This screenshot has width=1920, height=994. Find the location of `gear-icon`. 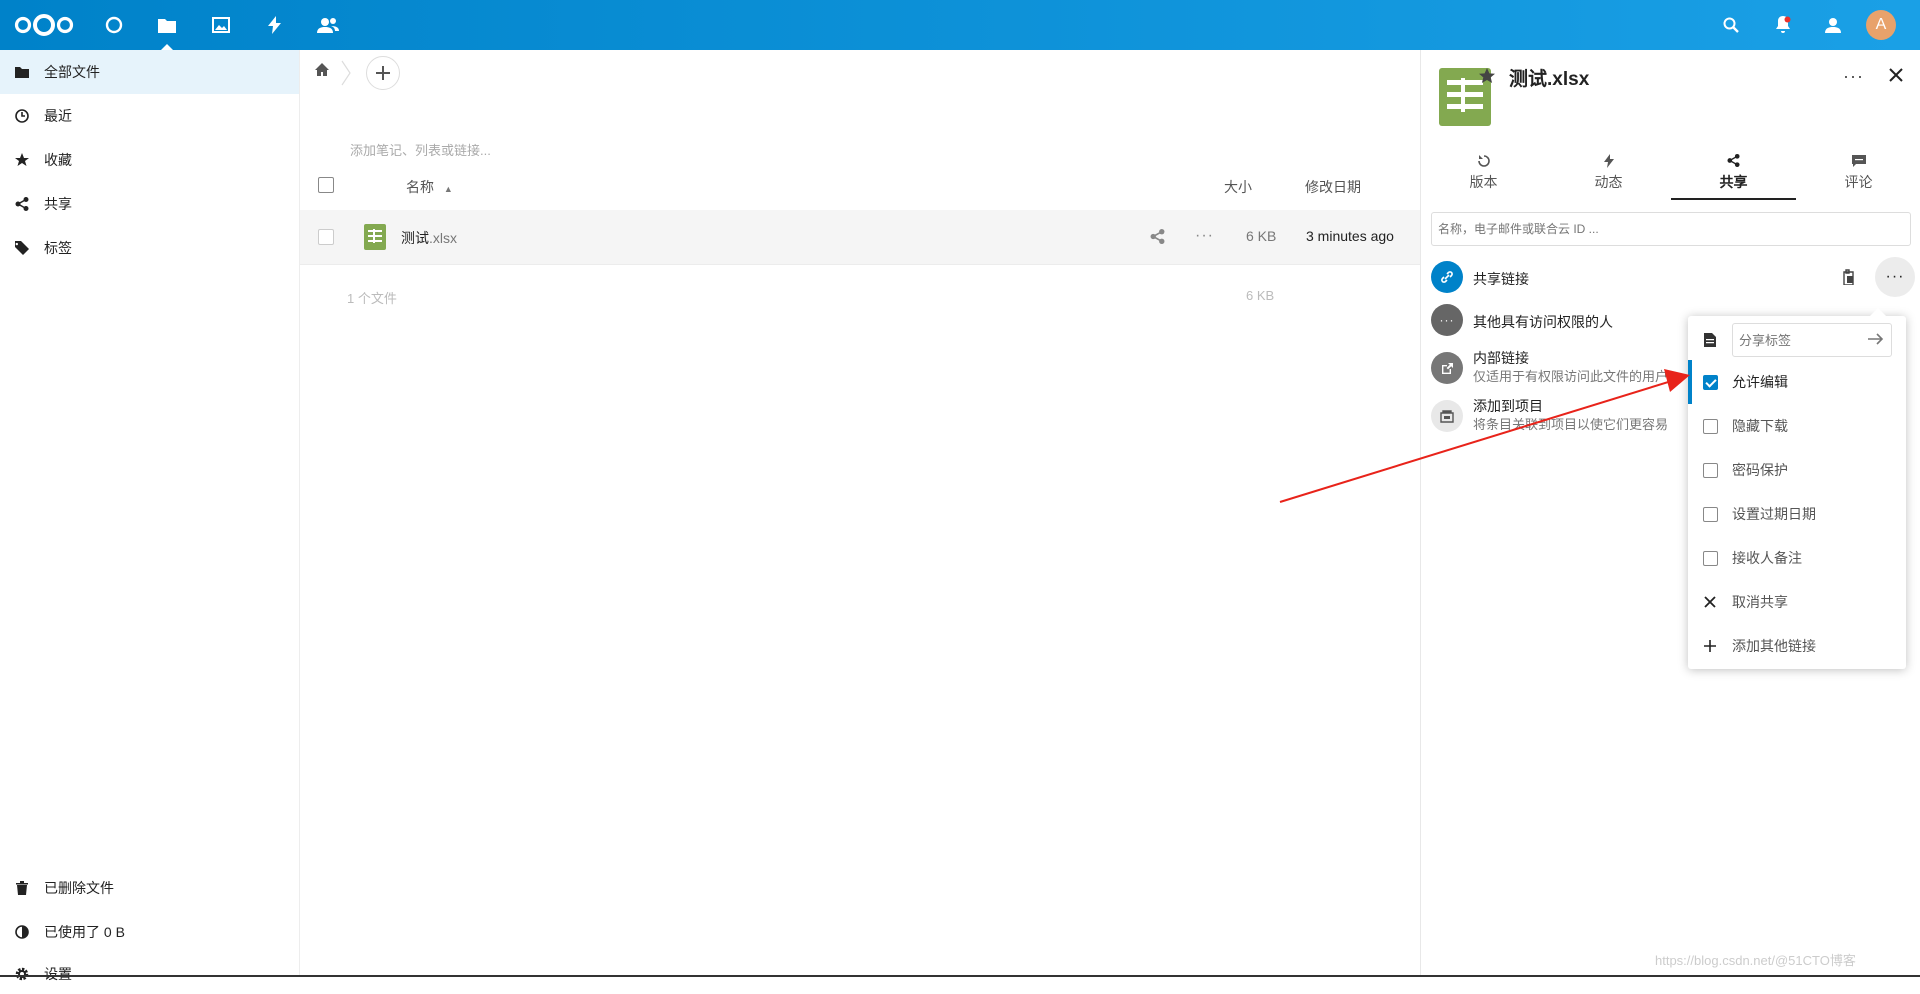

gear-icon is located at coordinates (22, 974).